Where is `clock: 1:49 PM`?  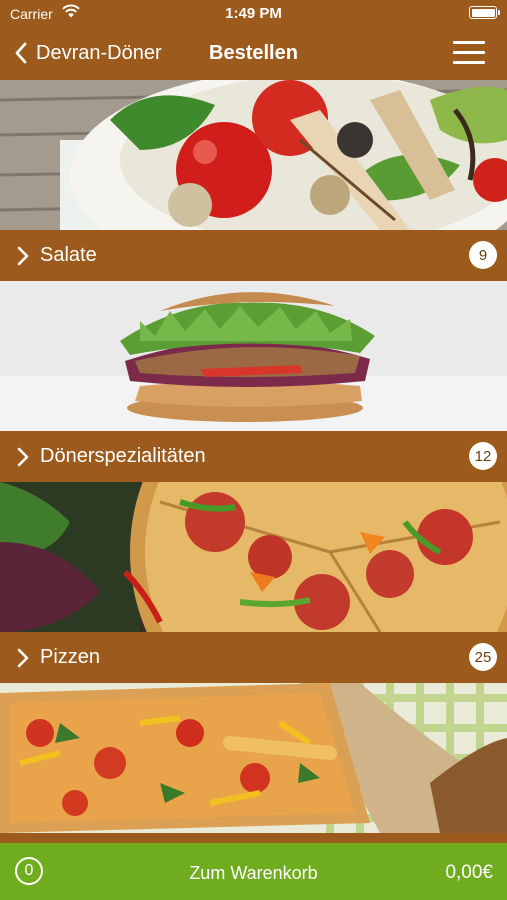
clock: 1:49 PM is located at coordinates (253, 13).